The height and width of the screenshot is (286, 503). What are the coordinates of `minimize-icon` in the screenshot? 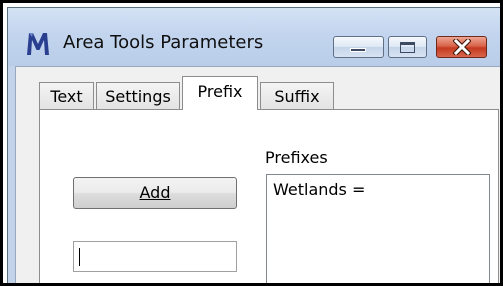 It's located at (358, 50).